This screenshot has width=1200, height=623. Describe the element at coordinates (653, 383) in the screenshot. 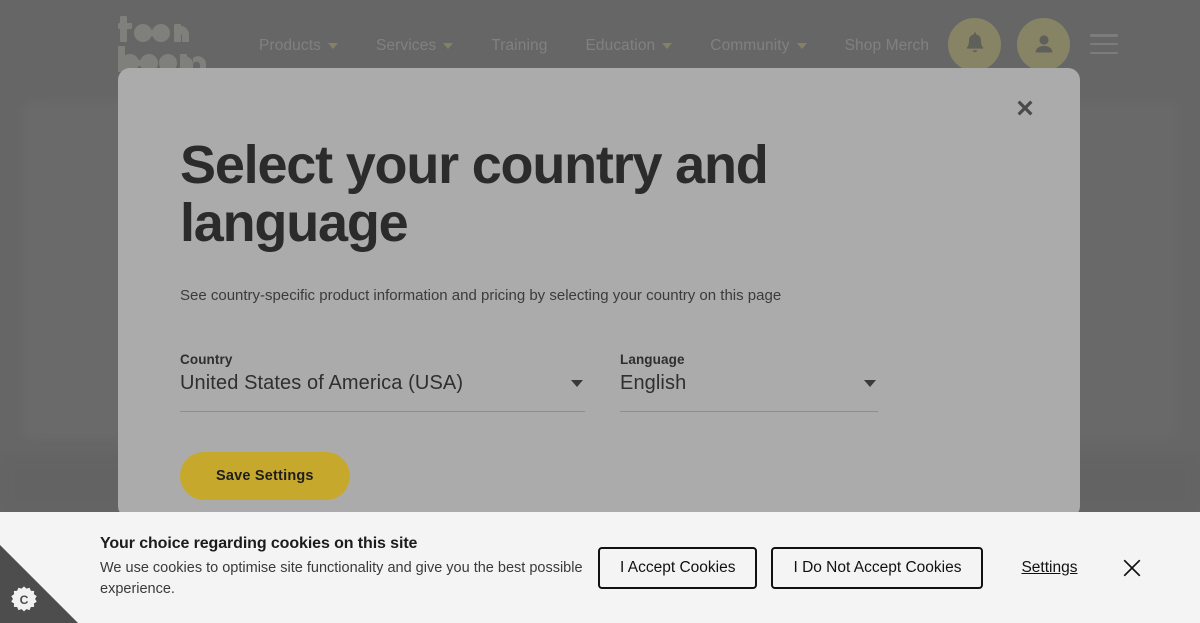

I see `language-select-value: English` at that location.